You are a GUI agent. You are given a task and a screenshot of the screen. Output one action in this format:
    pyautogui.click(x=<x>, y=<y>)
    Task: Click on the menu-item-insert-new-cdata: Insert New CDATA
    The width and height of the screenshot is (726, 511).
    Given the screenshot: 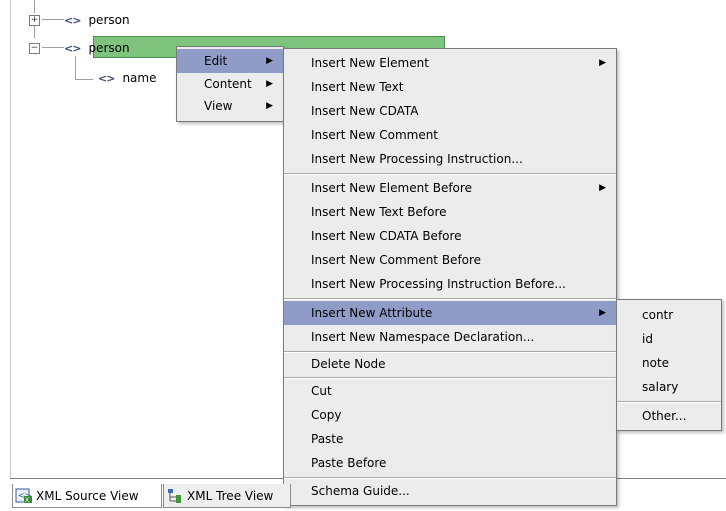 What is the action you would take?
    pyautogui.click(x=450, y=111)
    